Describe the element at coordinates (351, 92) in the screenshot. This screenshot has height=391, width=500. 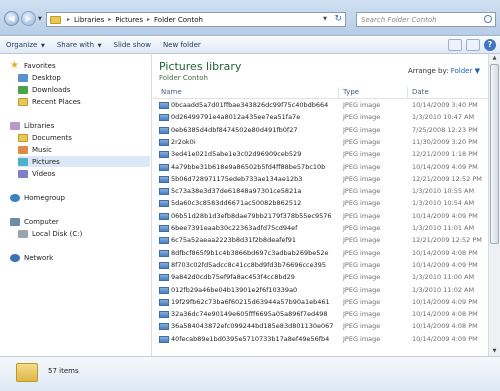
I see `column-header-type: Type` at that location.